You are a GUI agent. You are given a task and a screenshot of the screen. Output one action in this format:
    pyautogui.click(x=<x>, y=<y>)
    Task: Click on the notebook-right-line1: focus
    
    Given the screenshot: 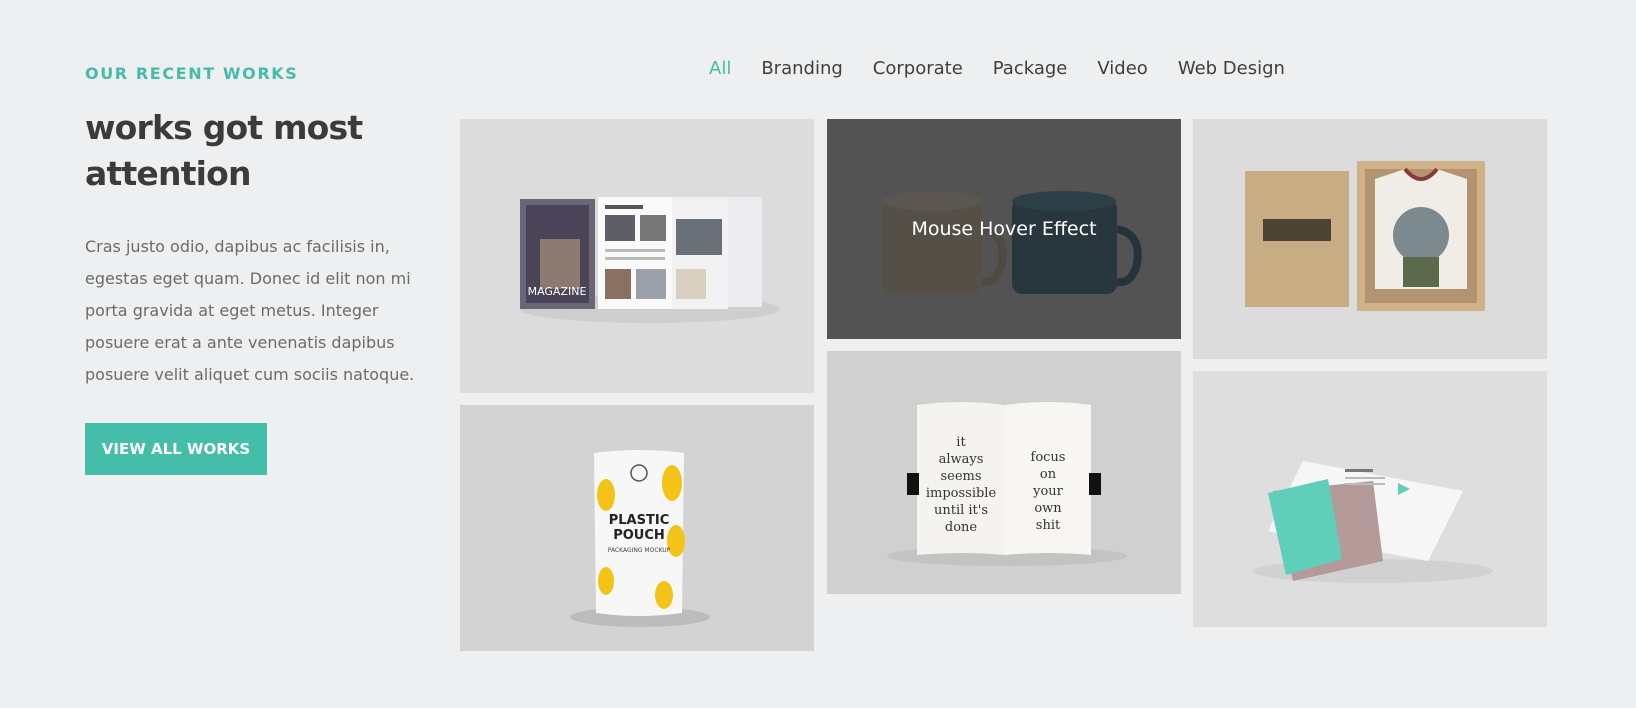 What is the action you would take?
    pyautogui.click(x=1048, y=457)
    